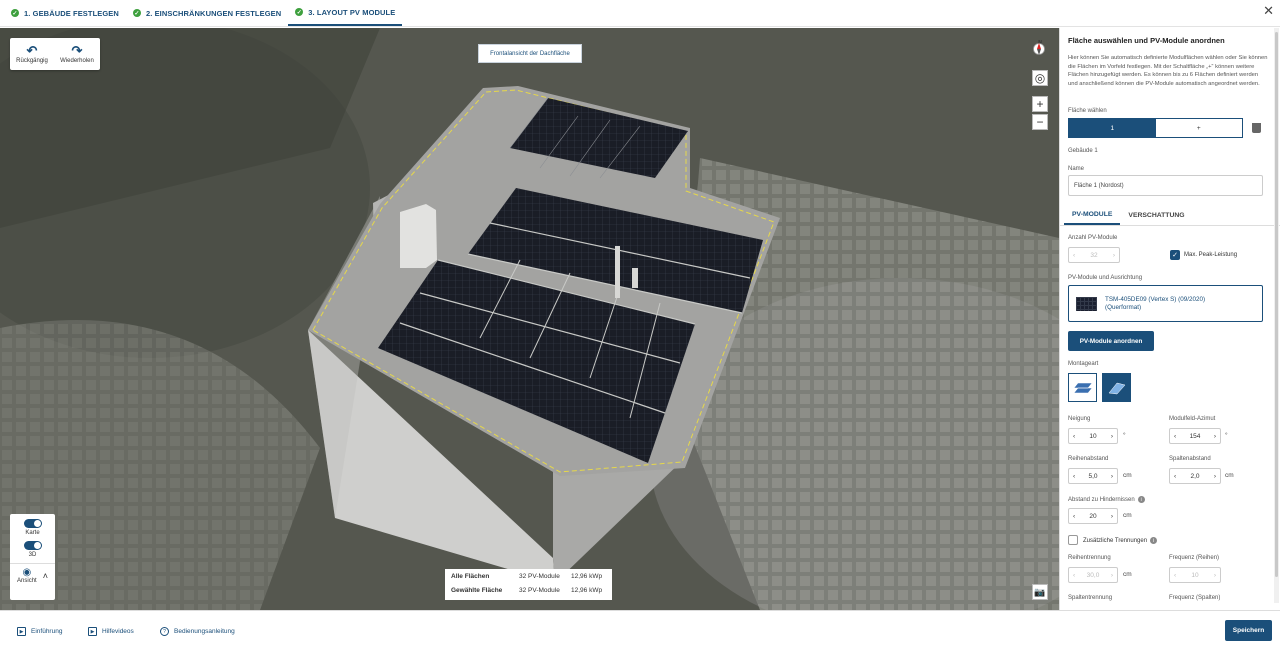 Image resolution: width=1280 pixels, height=649 pixels. What do you see at coordinates (197, 631) in the screenshot?
I see `manual-link: ? Bedienungsanleitung` at bounding box center [197, 631].